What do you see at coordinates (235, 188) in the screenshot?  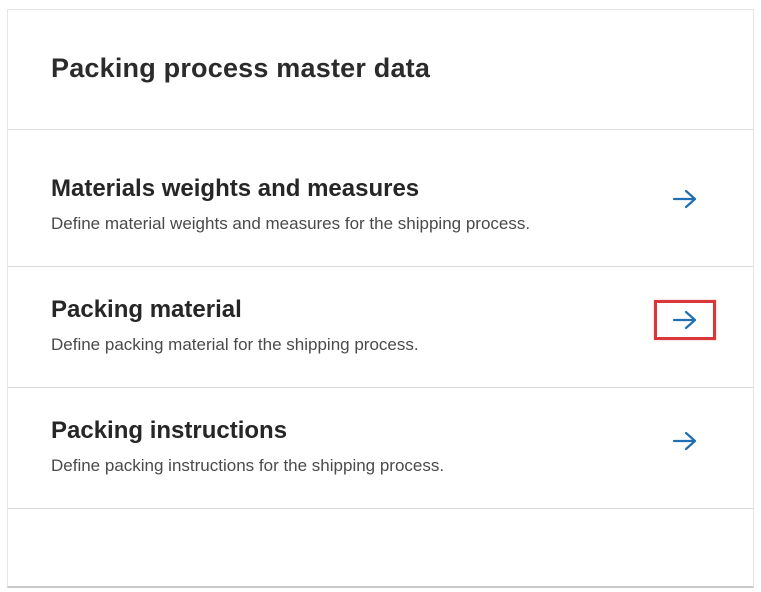 I see `item-title: Materials weights and measures` at bounding box center [235, 188].